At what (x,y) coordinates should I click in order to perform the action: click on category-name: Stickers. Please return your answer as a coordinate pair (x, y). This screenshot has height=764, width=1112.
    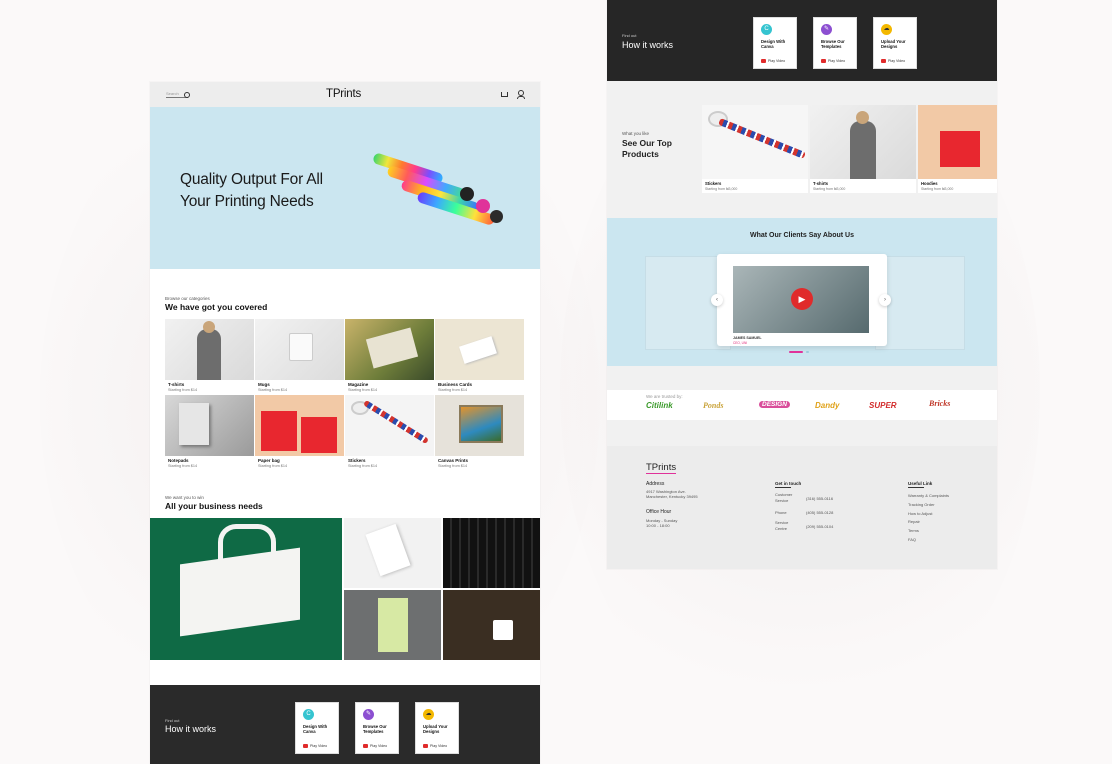
    Looking at the image, I should click on (357, 460).